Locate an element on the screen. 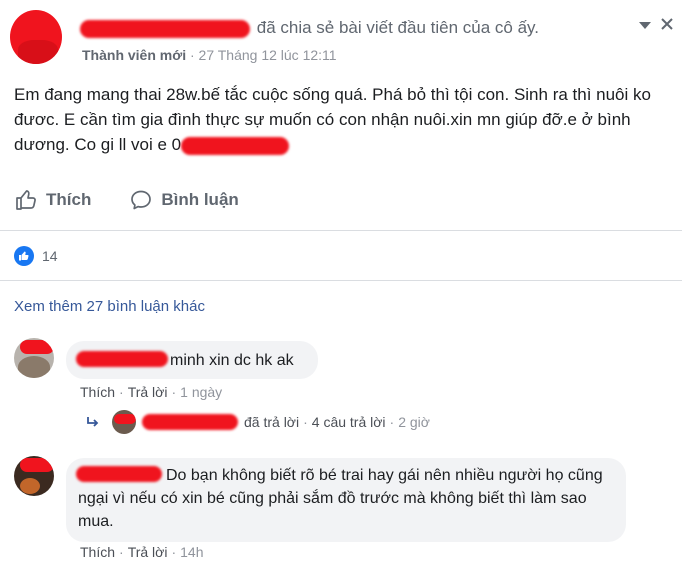  reply-arrow-icon is located at coordinates (93, 422).